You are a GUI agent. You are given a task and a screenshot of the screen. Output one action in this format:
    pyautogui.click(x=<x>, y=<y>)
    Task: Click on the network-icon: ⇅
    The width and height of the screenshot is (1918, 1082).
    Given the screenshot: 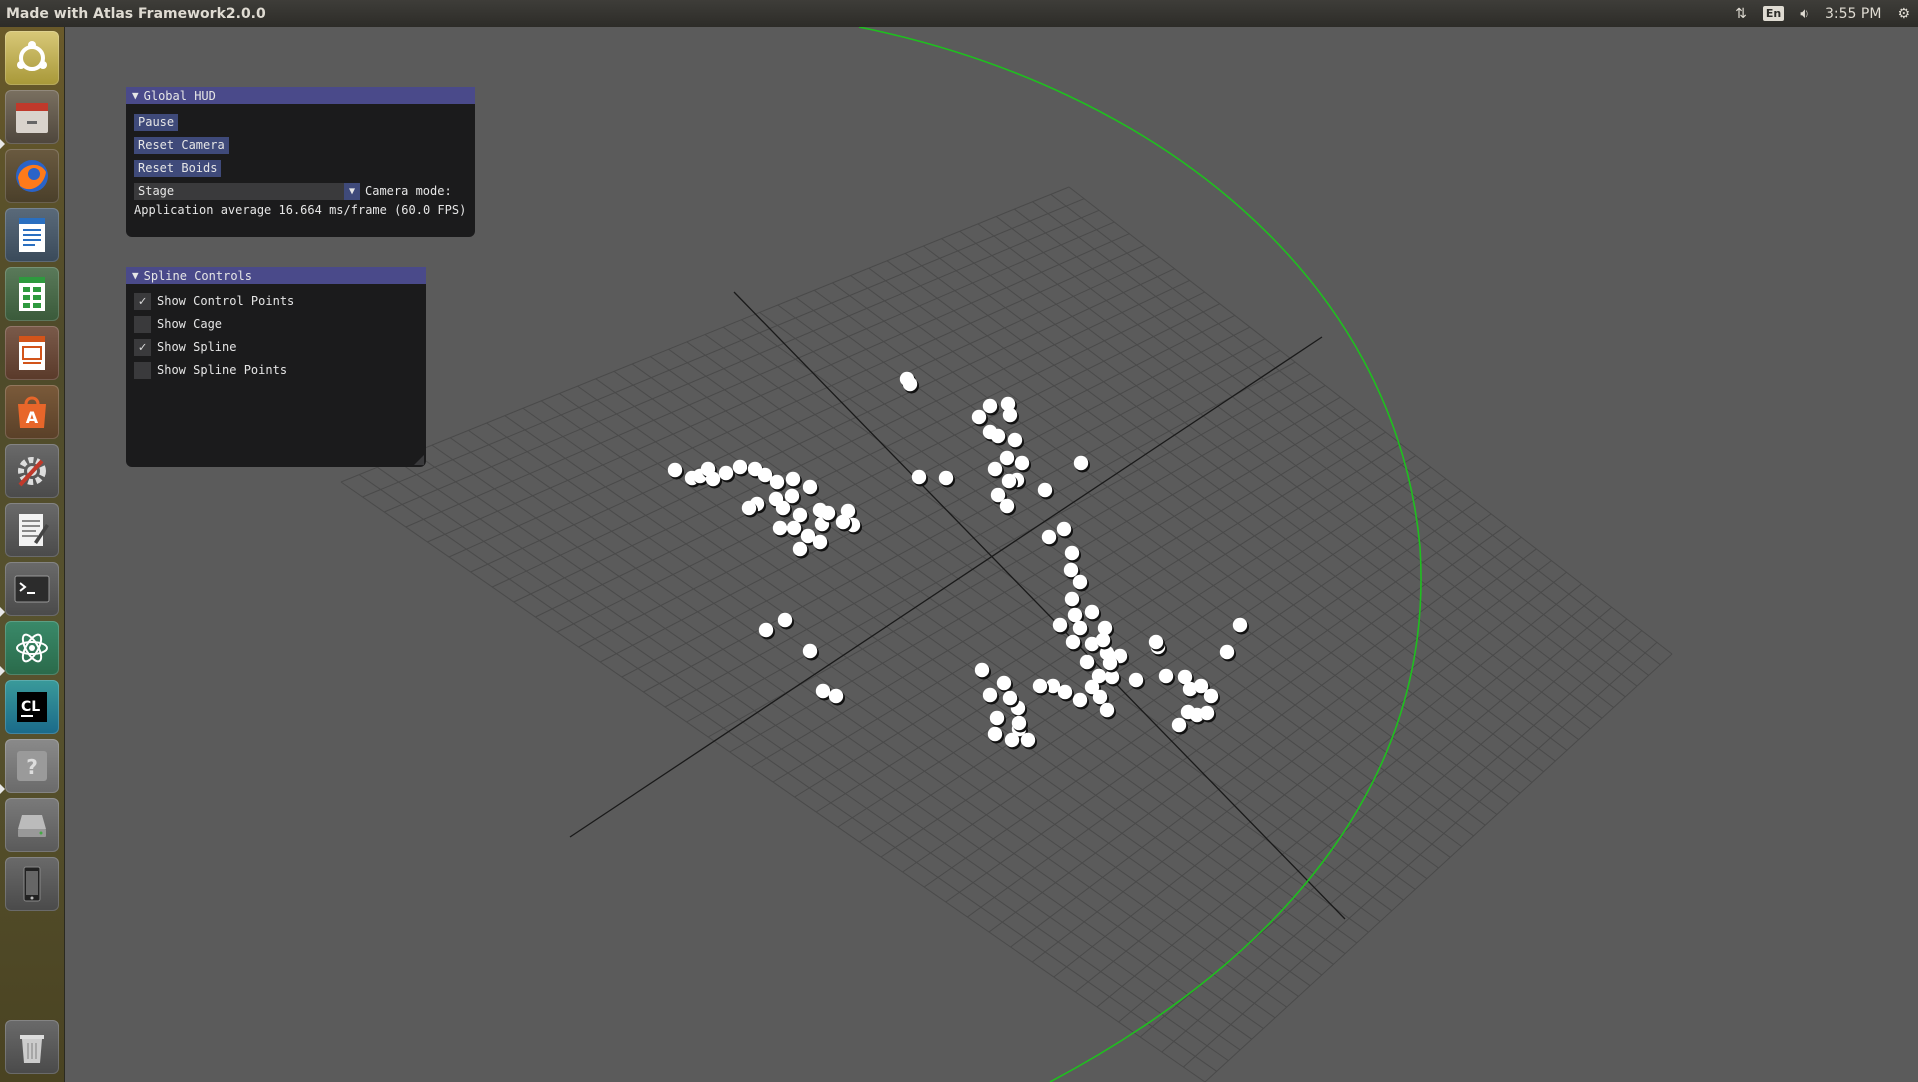 What is the action you would take?
    pyautogui.click(x=1741, y=13)
    